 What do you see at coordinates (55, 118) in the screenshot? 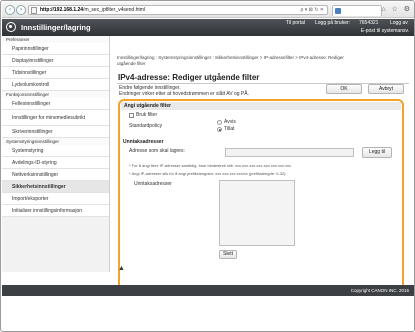
I see `sidebar-item-store-media: Innstillinger for mine­mediesubrikt` at bounding box center [55, 118].